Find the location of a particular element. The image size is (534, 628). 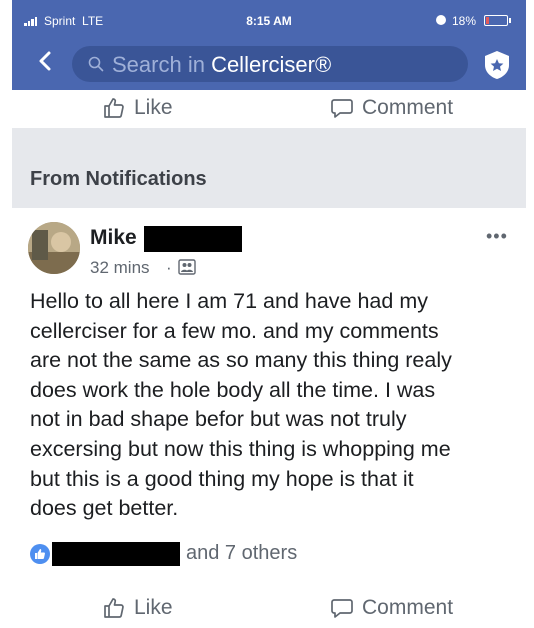

group-audience-icon is located at coordinates (187, 267).